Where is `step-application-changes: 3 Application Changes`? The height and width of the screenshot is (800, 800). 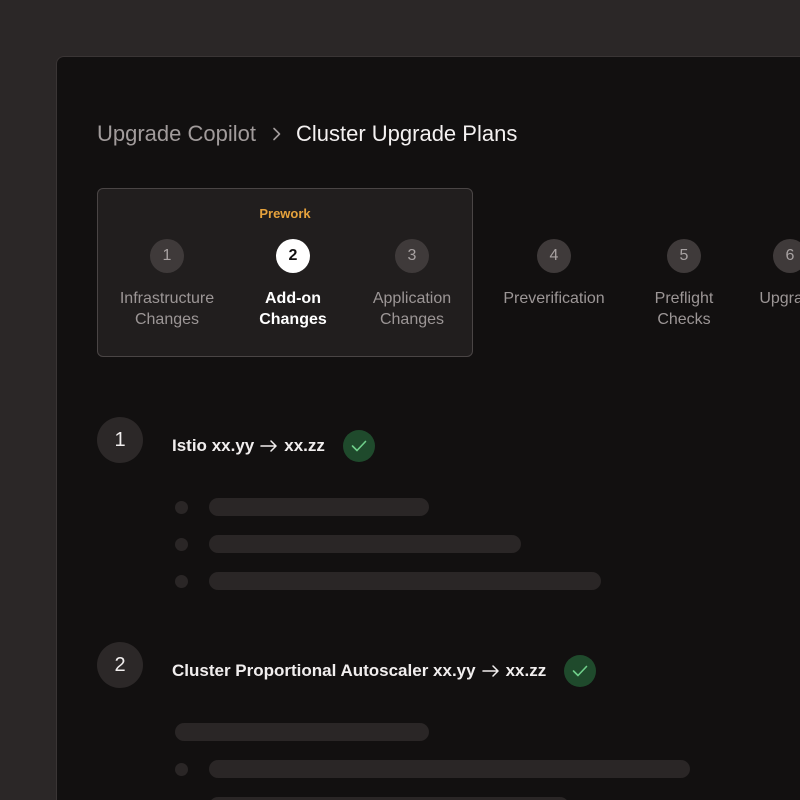 step-application-changes: 3 Application Changes is located at coordinates (412, 284).